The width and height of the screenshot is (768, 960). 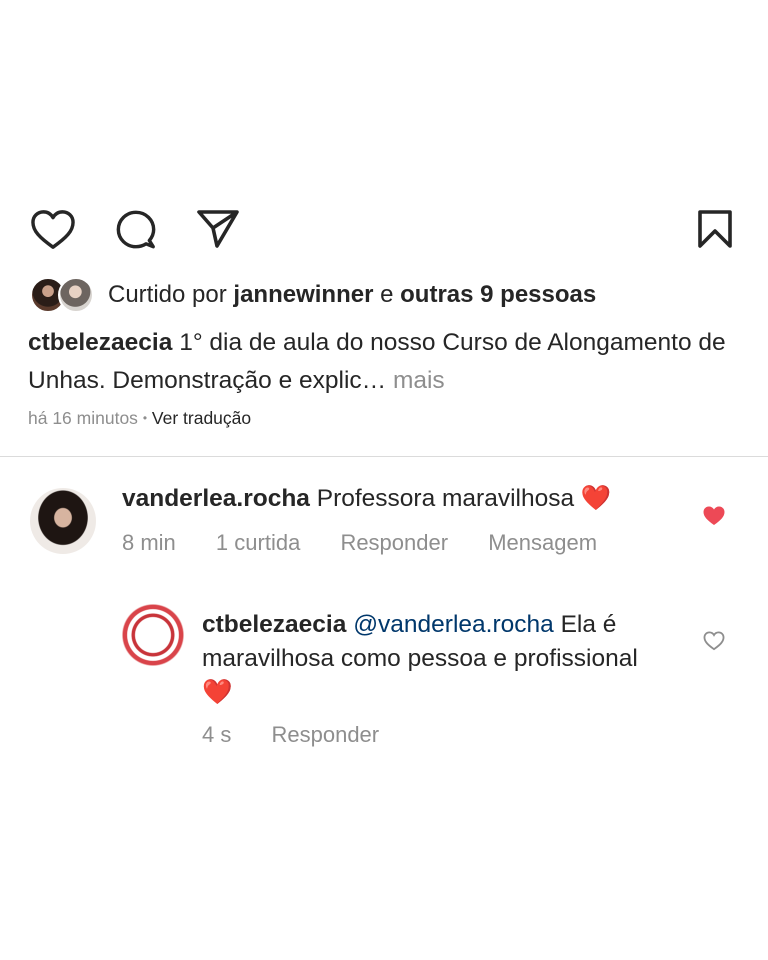 I want to click on share-button, so click(x=218, y=229).